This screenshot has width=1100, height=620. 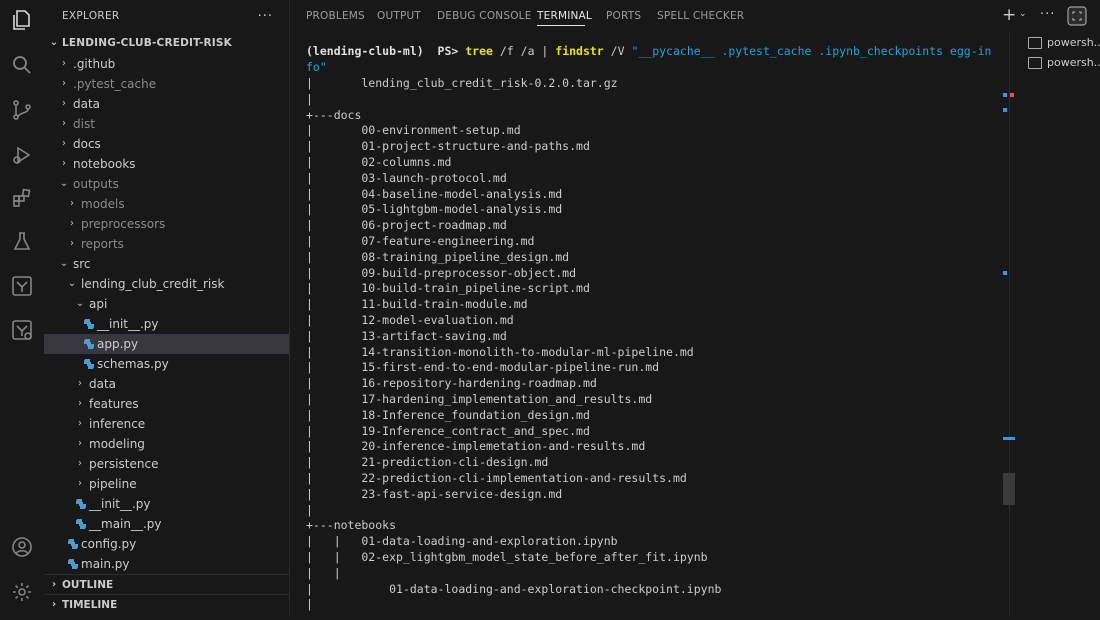 What do you see at coordinates (166, 544) in the screenshot?
I see `file-item: config.py` at bounding box center [166, 544].